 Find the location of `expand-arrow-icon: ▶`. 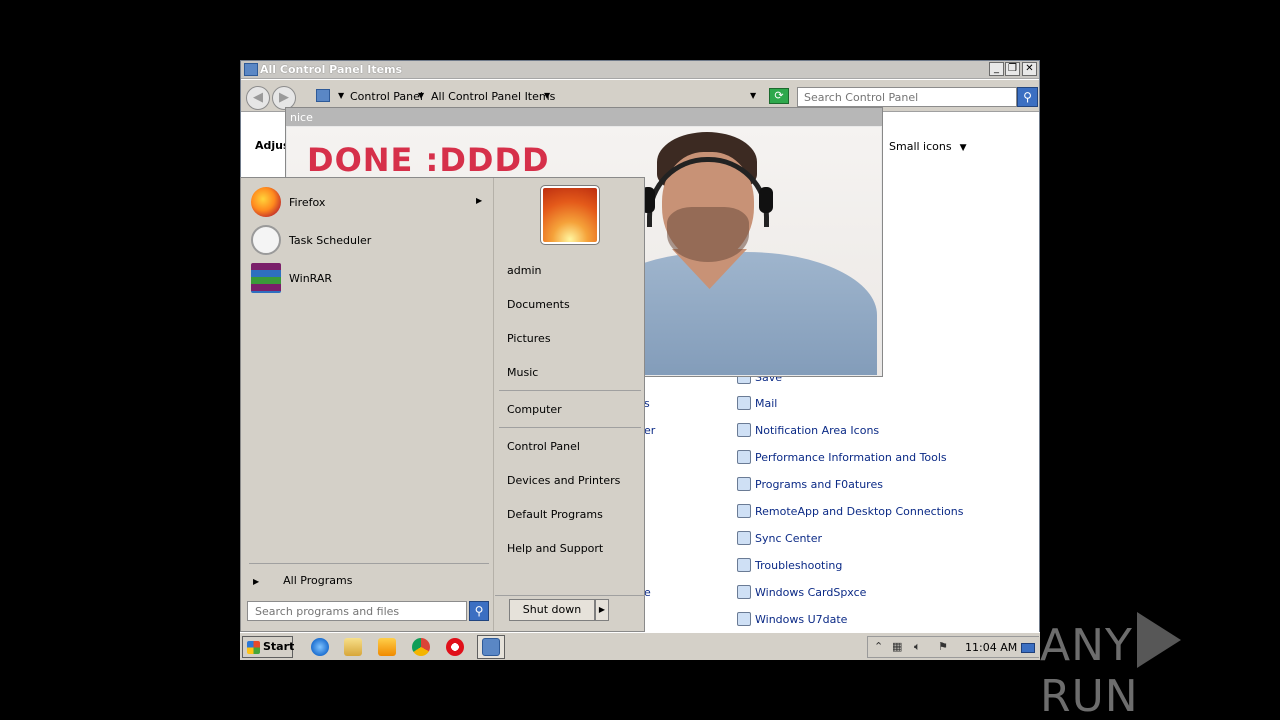

expand-arrow-icon: ▶ is located at coordinates (256, 581).